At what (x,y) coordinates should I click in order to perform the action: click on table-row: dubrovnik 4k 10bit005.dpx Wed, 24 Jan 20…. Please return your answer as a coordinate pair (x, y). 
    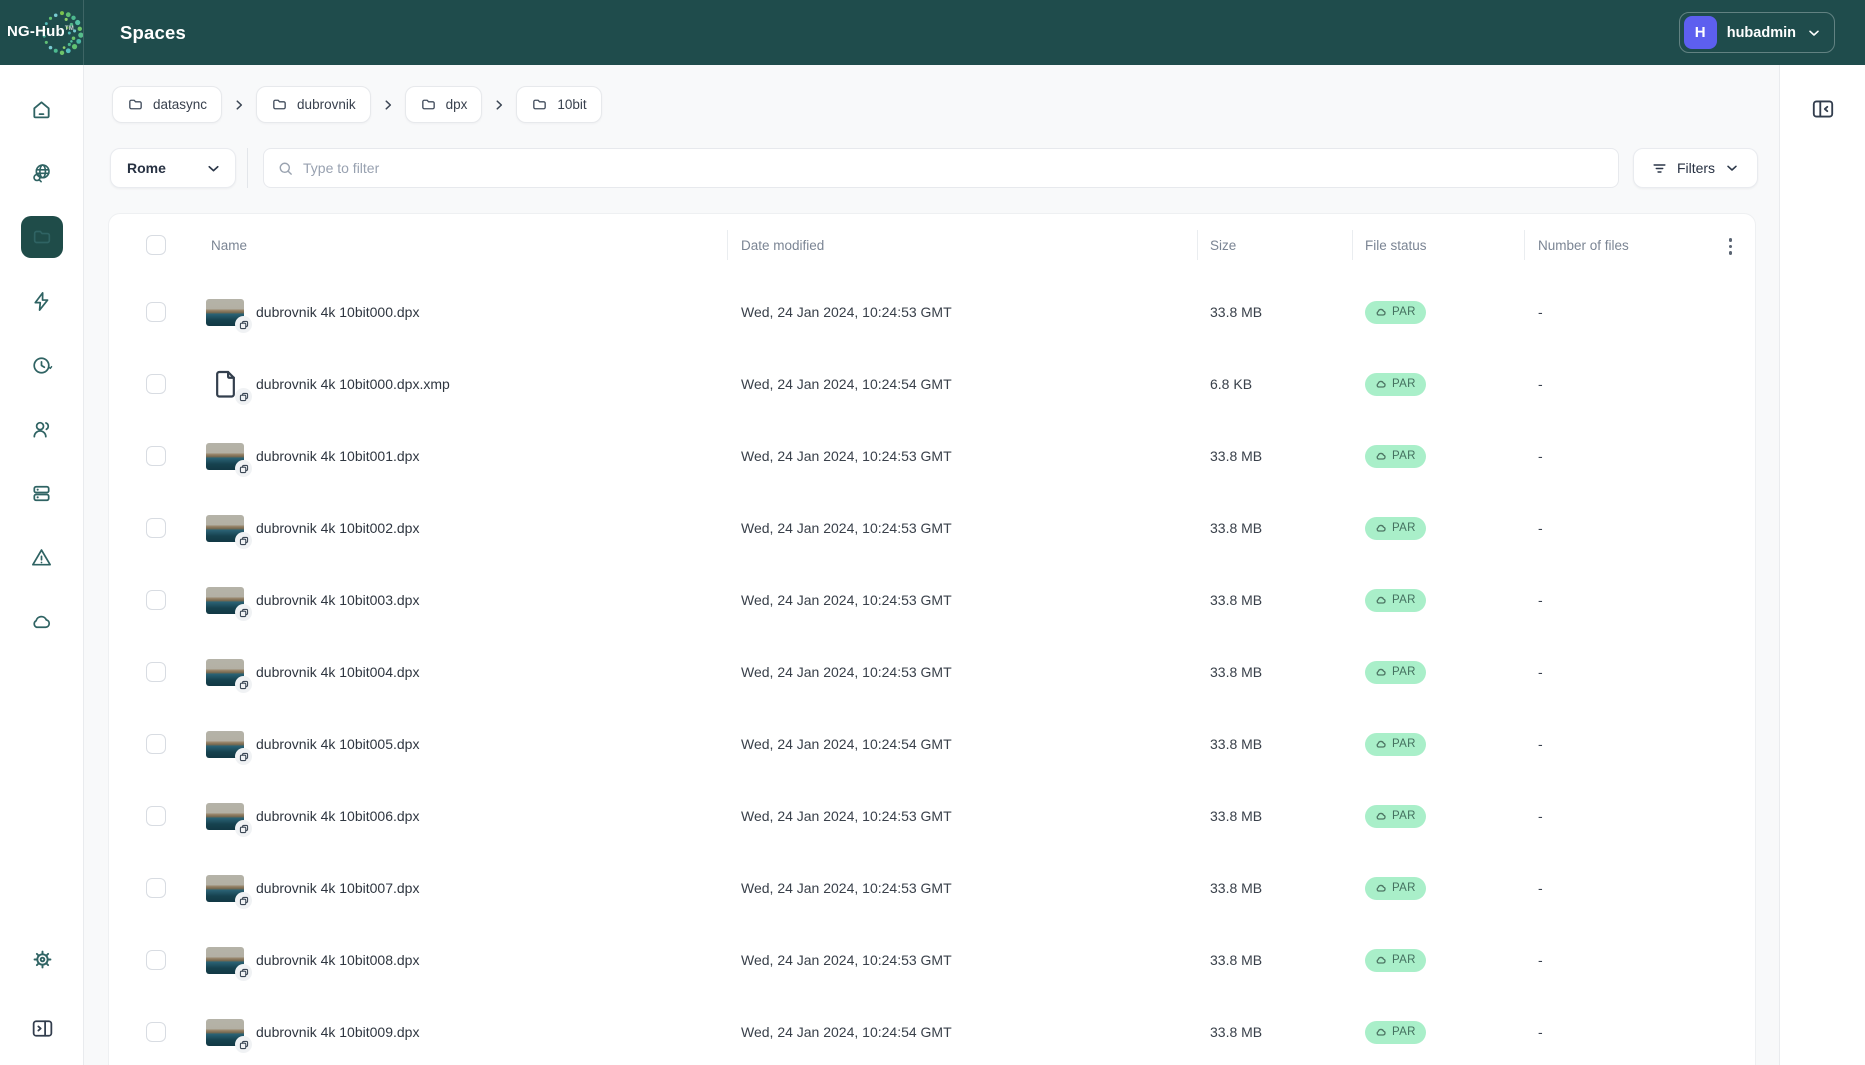
    Looking at the image, I should click on (932, 744).